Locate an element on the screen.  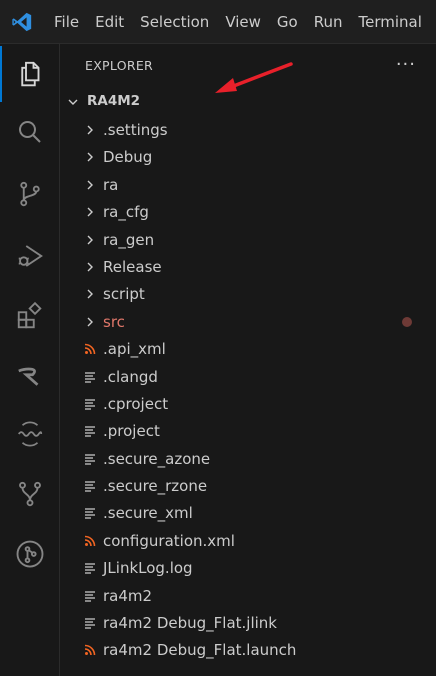
tree-item-label: ra_cfg is located at coordinates (126, 212).